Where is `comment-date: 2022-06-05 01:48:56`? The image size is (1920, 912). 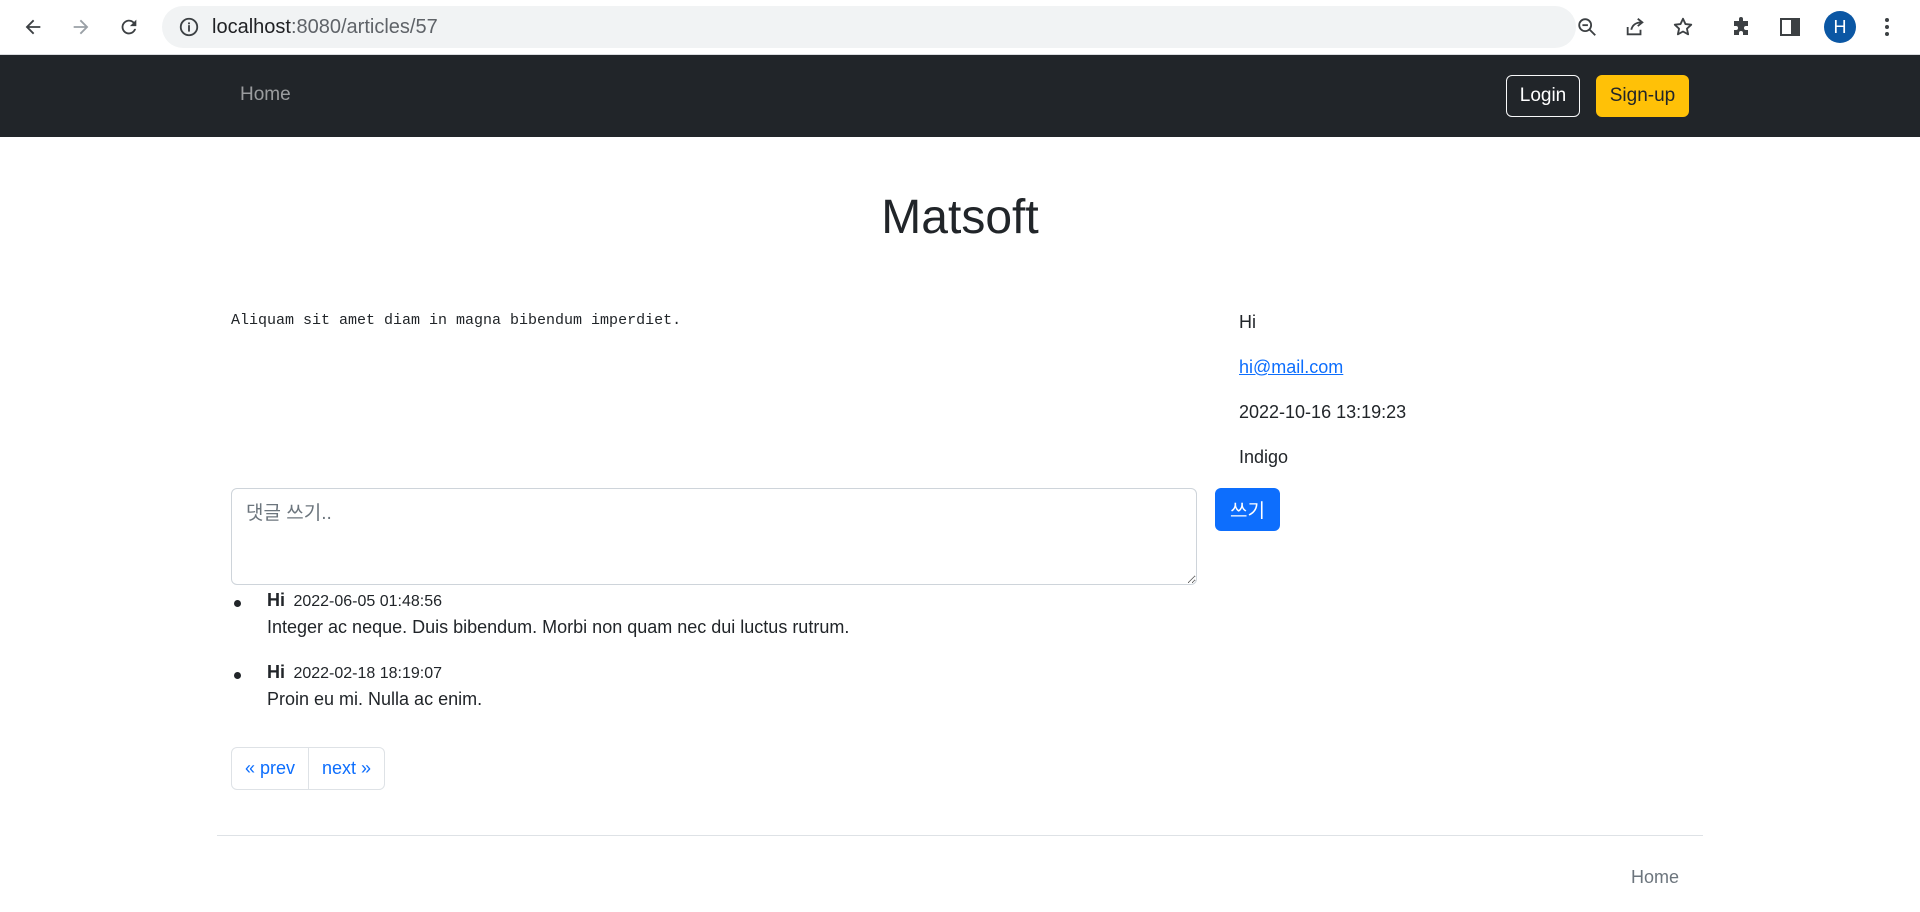
comment-date: 2022-06-05 01:48:56 is located at coordinates (368, 601).